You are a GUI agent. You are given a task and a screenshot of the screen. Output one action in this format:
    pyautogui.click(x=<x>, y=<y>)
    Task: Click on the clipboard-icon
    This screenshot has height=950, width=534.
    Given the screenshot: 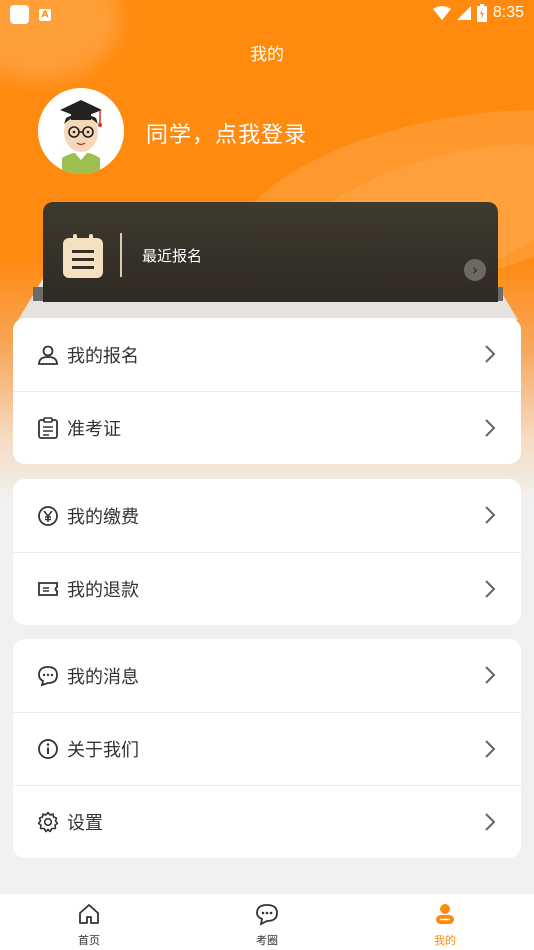 What is the action you would take?
    pyautogui.click(x=48, y=428)
    